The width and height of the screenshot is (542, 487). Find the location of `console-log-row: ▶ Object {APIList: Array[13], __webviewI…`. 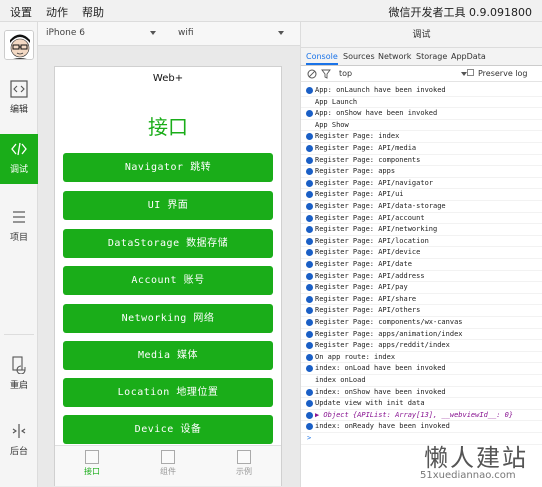

console-log-row: ▶ Object {APIList: Array[13], __webviewI… is located at coordinates (421, 416).